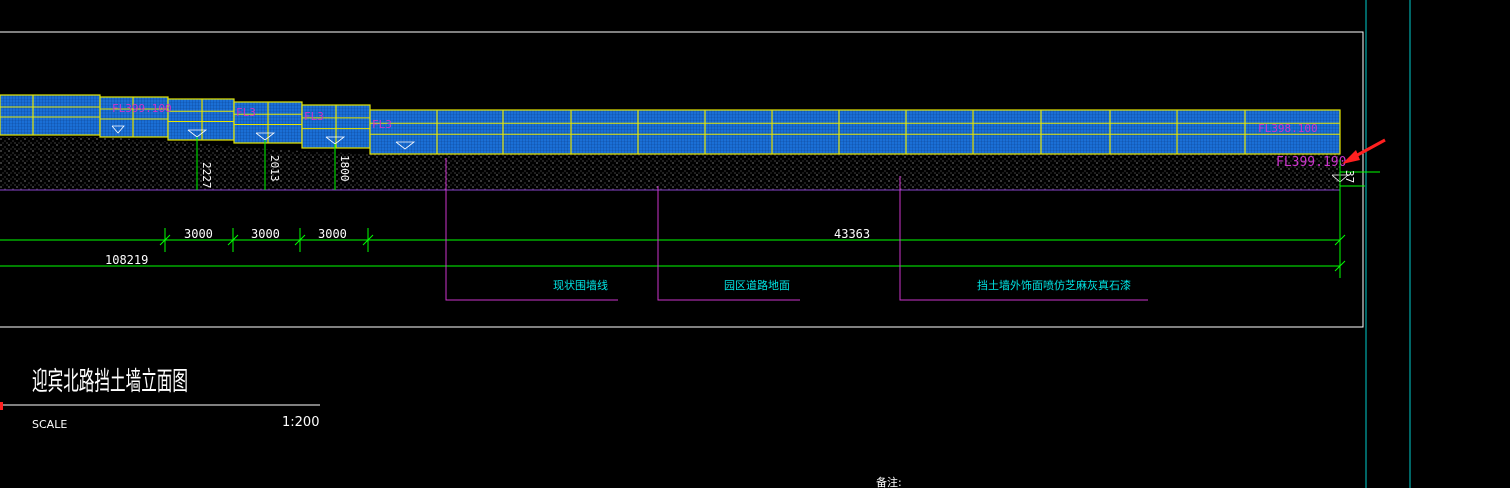 Image resolution: width=1510 pixels, height=488 pixels. What do you see at coordinates (110, 382) in the screenshot?
I see `drawing-title: 迎宾北路挡土墙立面图` at bounding box center [110, 382].